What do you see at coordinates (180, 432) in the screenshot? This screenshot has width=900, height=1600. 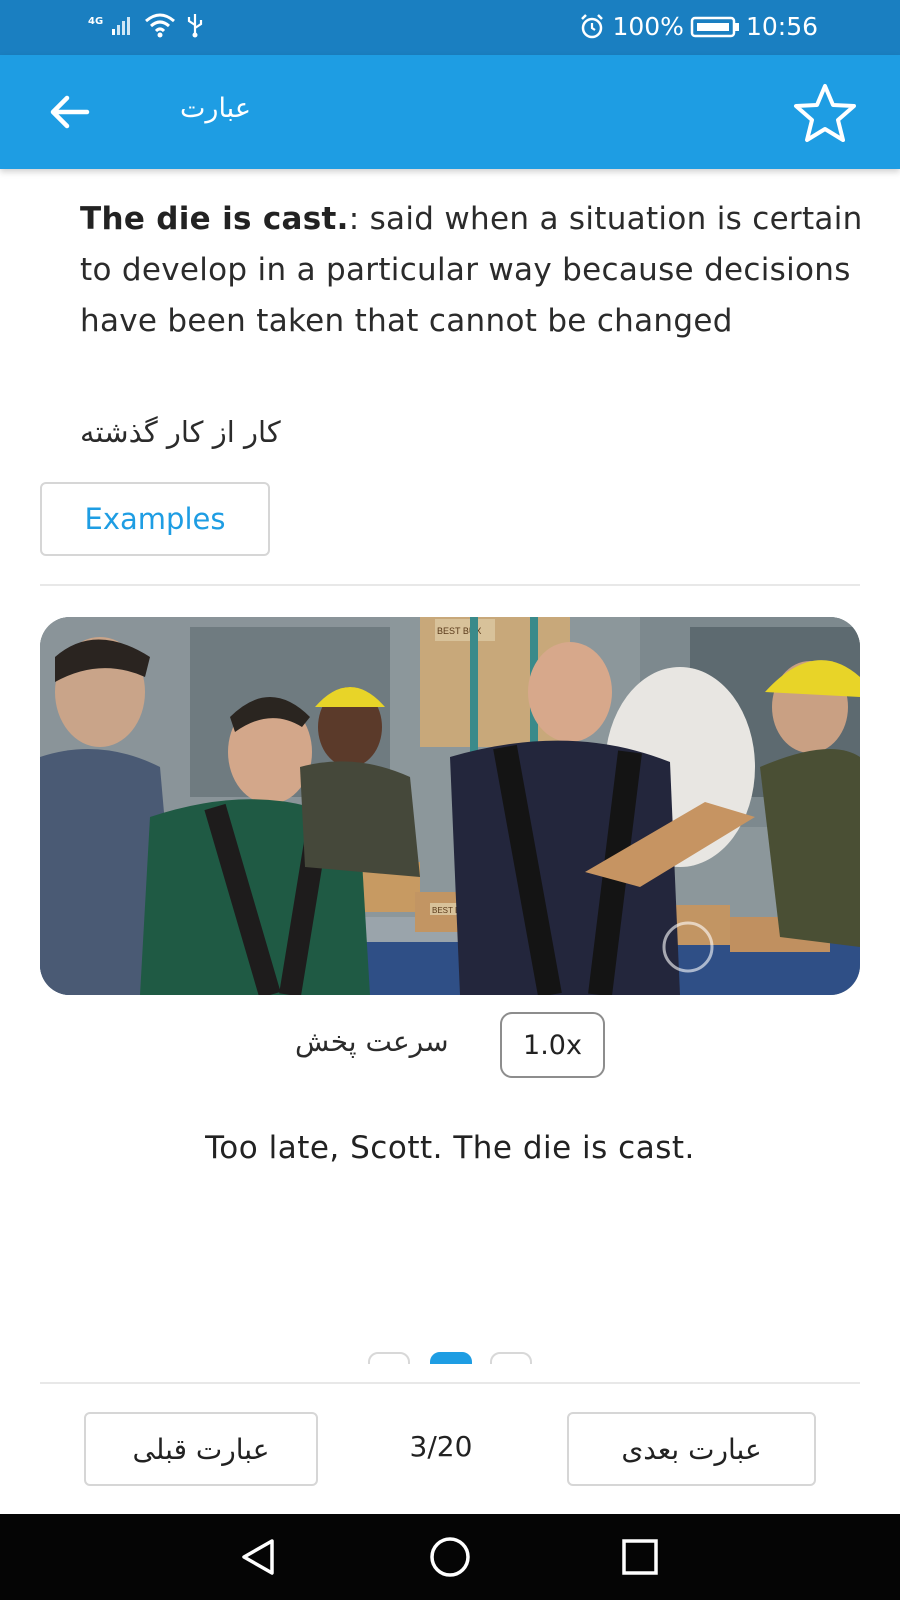 I see `phrase-translation: کار از کار گذشته` at bounding box center [180, 432].